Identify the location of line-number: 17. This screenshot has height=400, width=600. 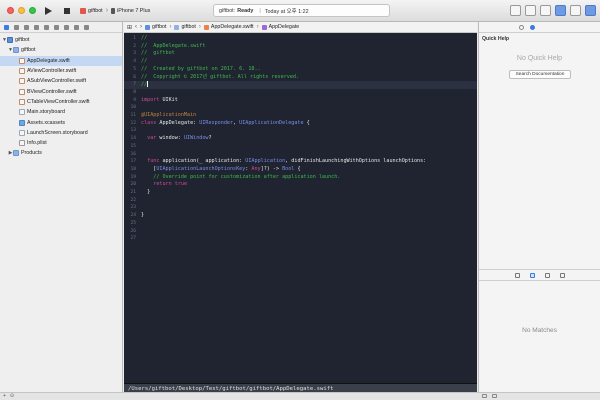
(133, 162).